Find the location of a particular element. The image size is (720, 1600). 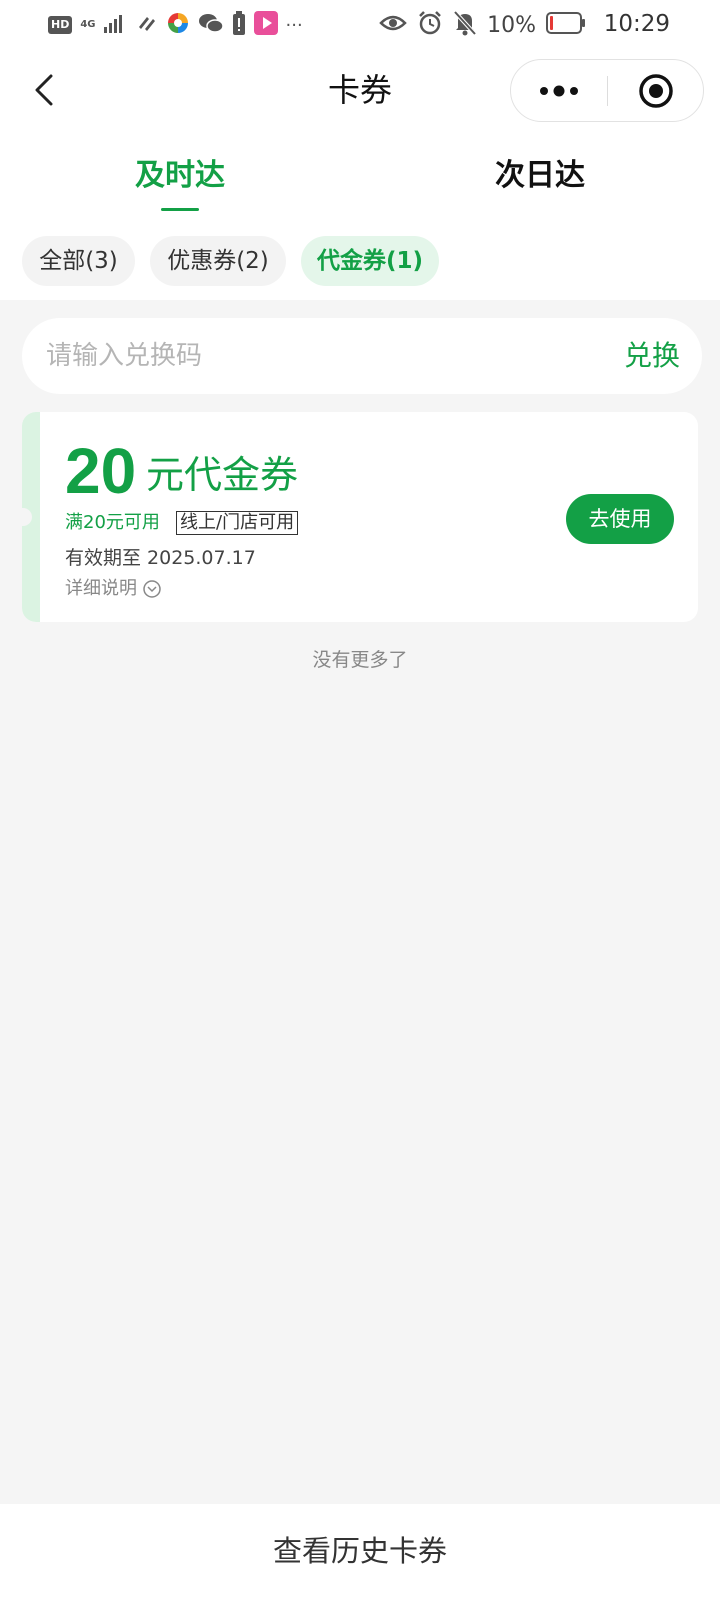

status-right: 10% is located at coordinates (482, 25).